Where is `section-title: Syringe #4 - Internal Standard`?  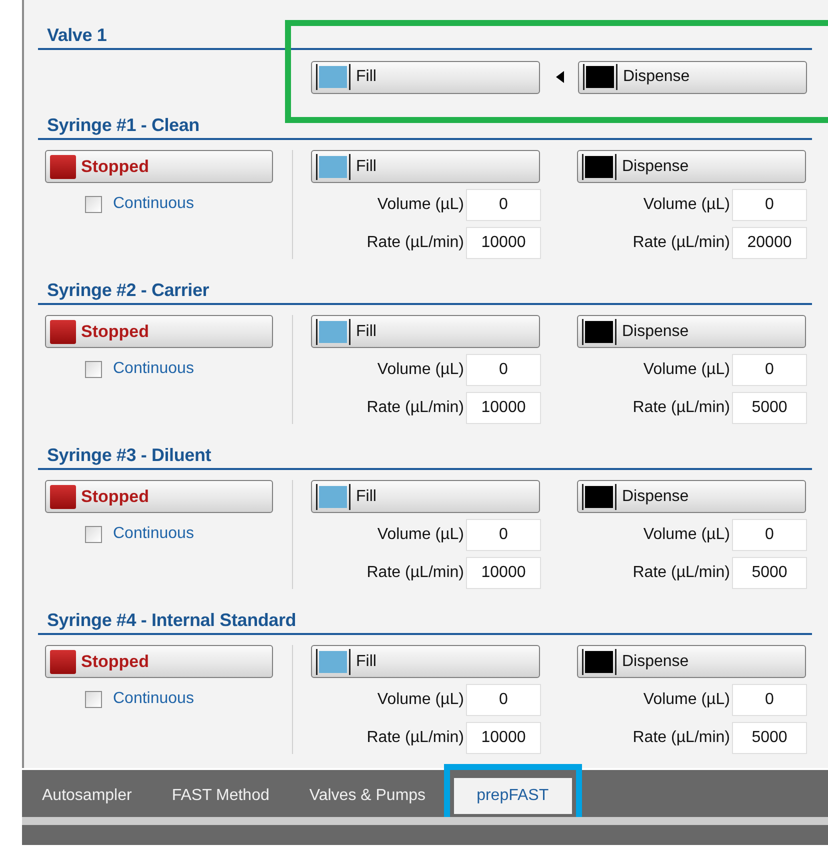 section-title: Syringe #4 - Internal Standard is located at coordinates (171, 620).